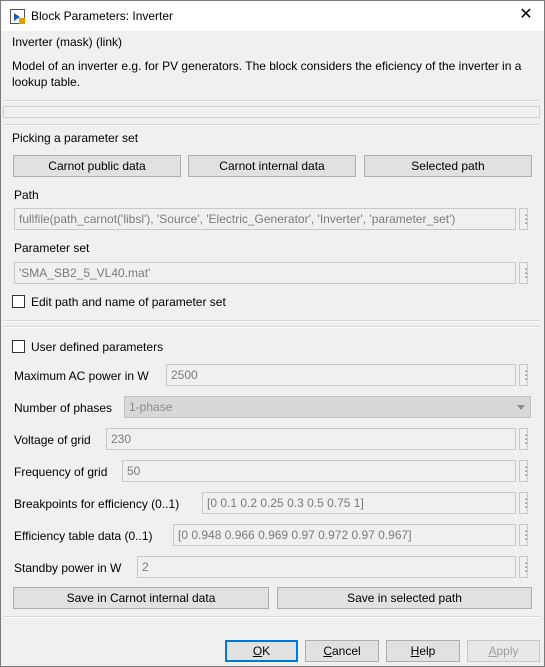 The height and width of the screenshot is (667, 545). What do you see at coordinates (61, 472) in the screenshot?
I see `frequency-of-grid-label: Frequency of grid` at bounding box center [61, 472].